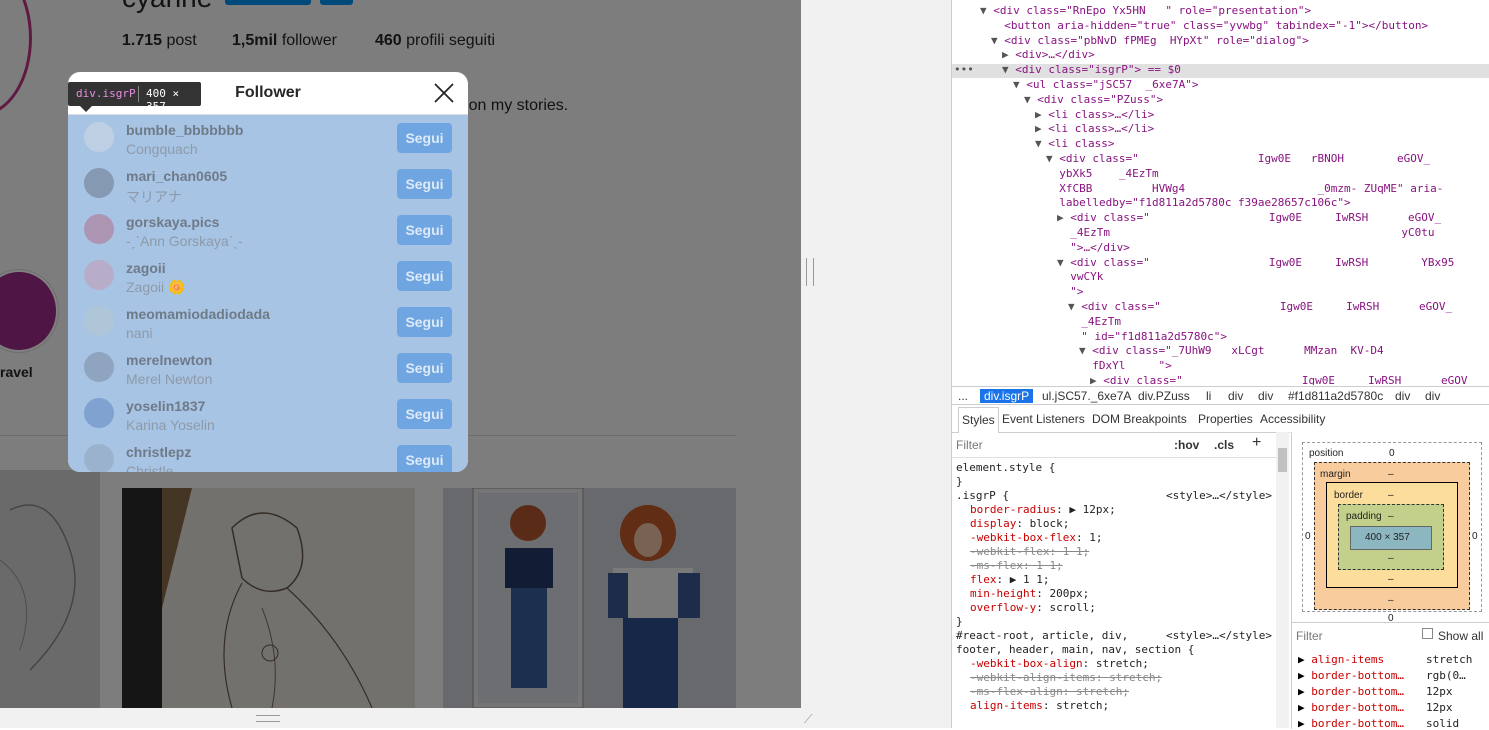 Image resolution: width=1489 pixels, height=730 pixels. I want to click on css-property-name: -webkit-flex, so click(1009, 551).